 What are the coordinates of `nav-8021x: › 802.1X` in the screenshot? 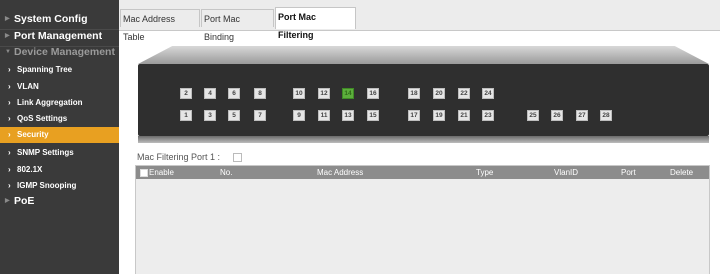 It's located at (59, 170).